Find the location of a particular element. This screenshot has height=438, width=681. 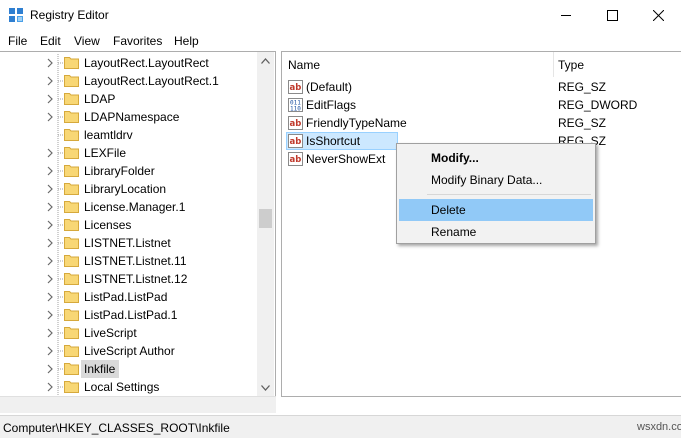

tree-item: LayoutRect.LayoutRect is located at coordinates (129, 63).